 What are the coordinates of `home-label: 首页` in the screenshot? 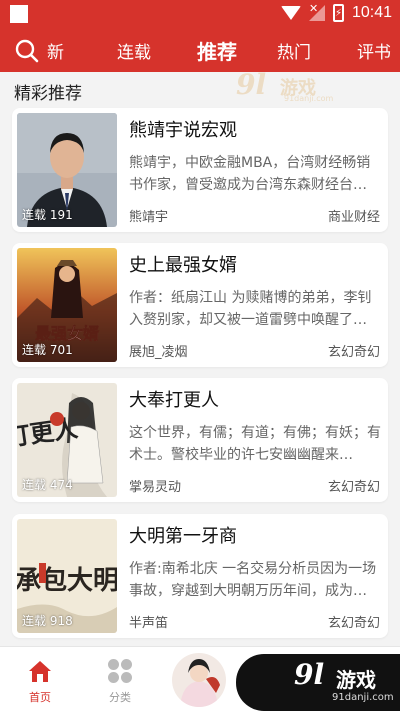 It's located at (40, 697).